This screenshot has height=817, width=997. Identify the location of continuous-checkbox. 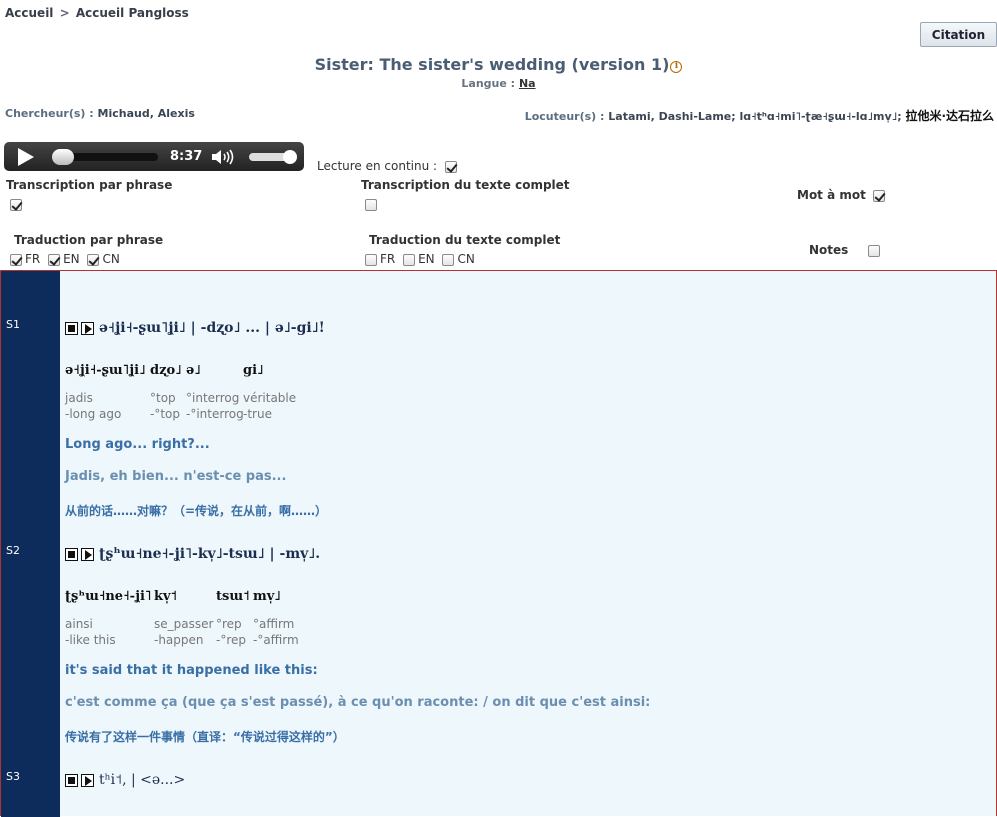
(450, 166).